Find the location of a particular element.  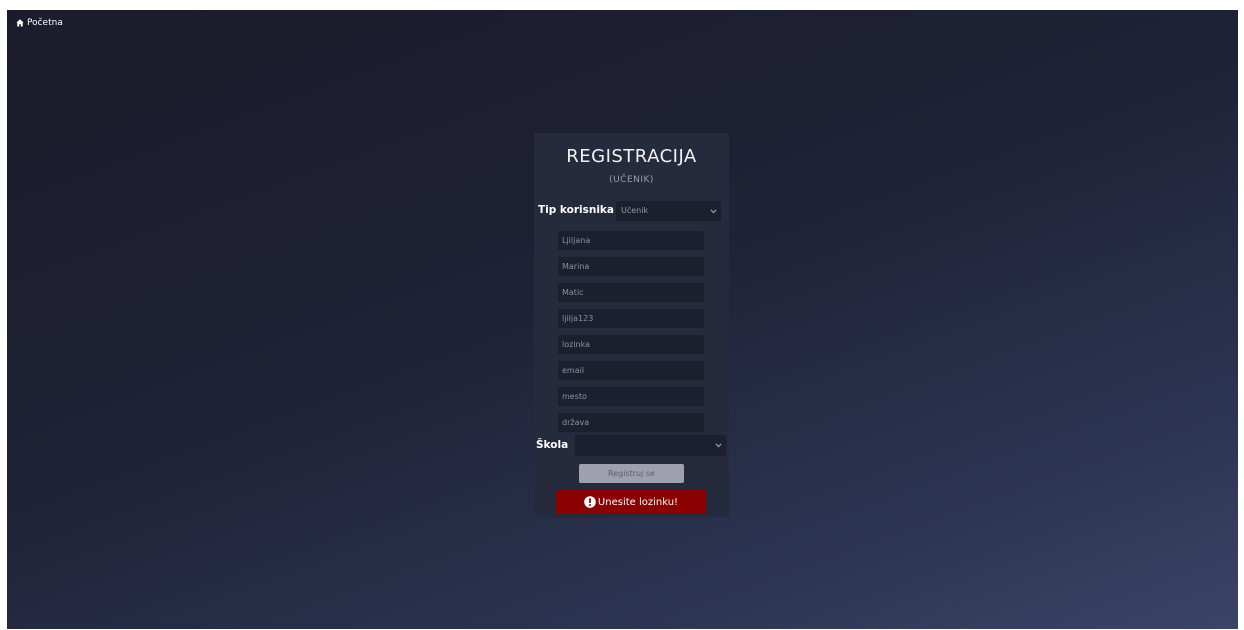

country-field: država is located at coordinates (631, 422).